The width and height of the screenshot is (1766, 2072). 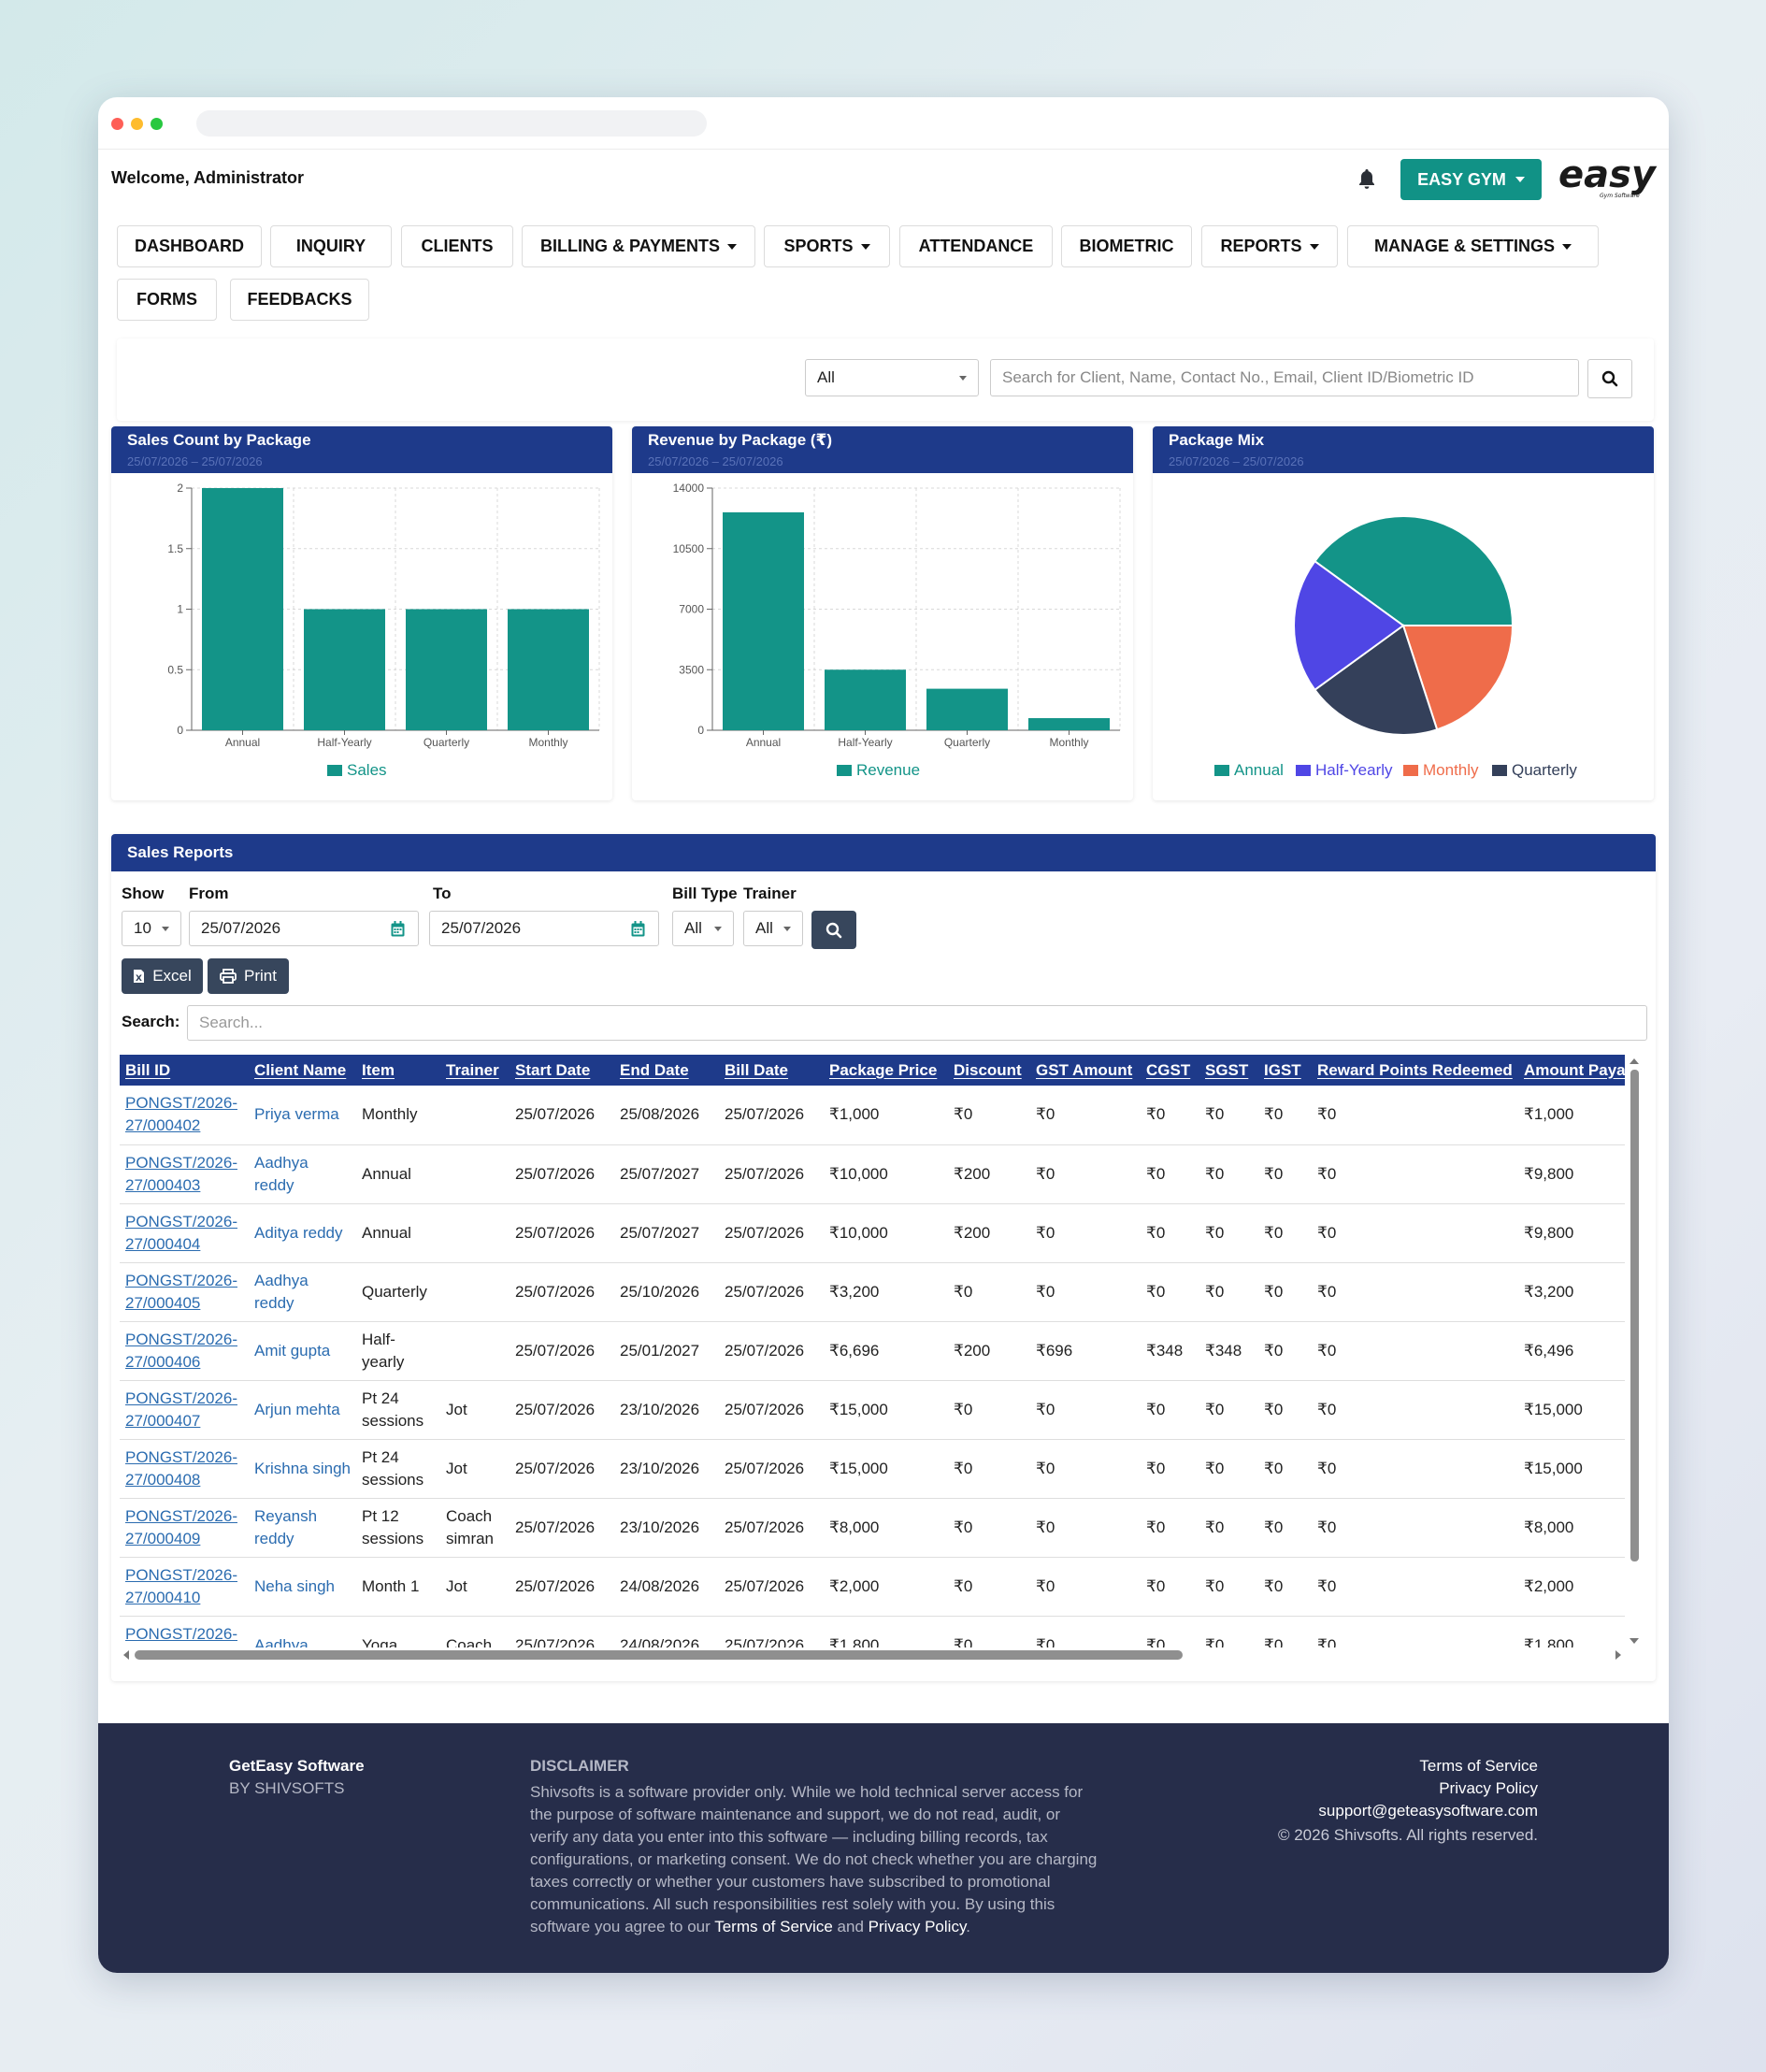 What do you see at coordinates (703, 928) in the screenshot?
I see `bill-type-select: All` at bounding box center [703, 928].